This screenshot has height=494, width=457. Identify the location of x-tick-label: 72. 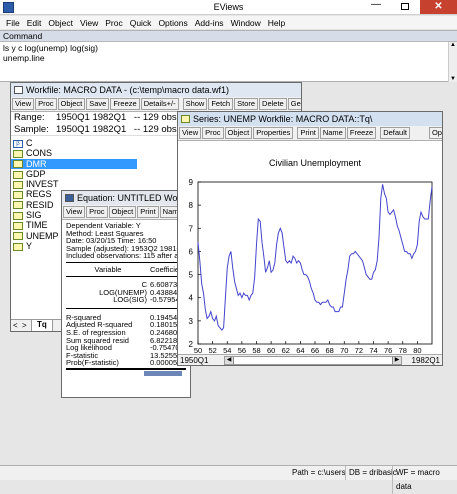
(359, 350).